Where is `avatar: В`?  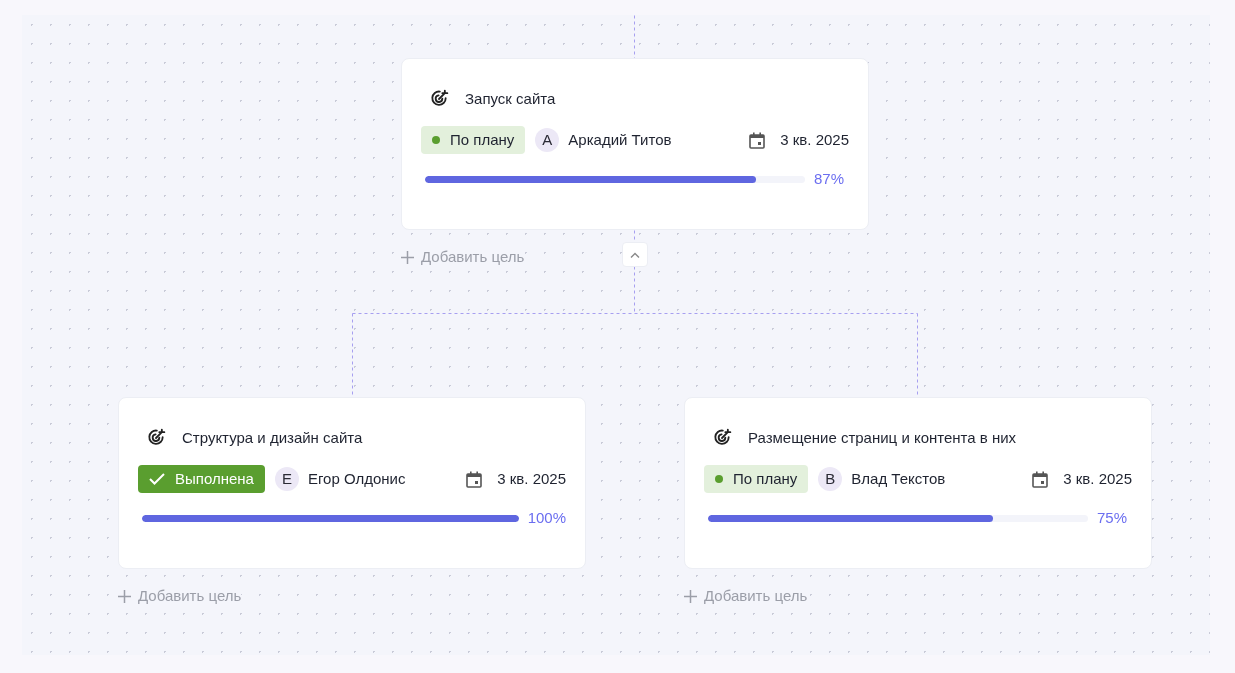
avatar: В is located at coordinates (830, 479).